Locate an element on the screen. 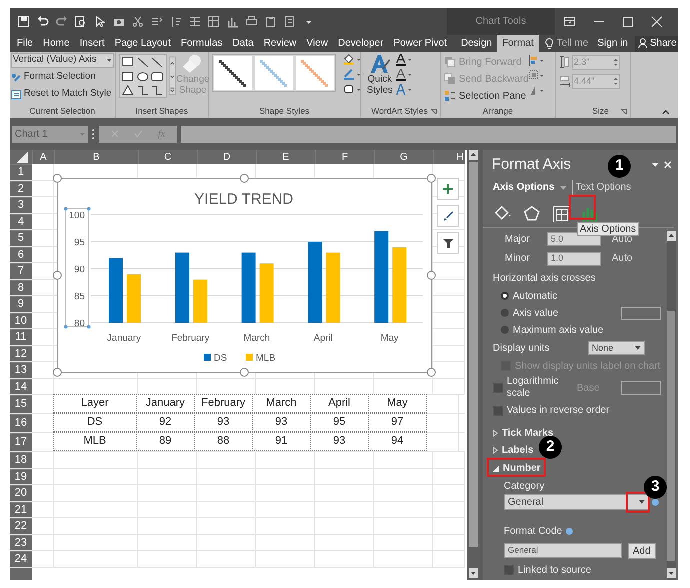 The width and height of the screenshot is (690, 588). shape-effects-icon is located at coordinates (352, 89).